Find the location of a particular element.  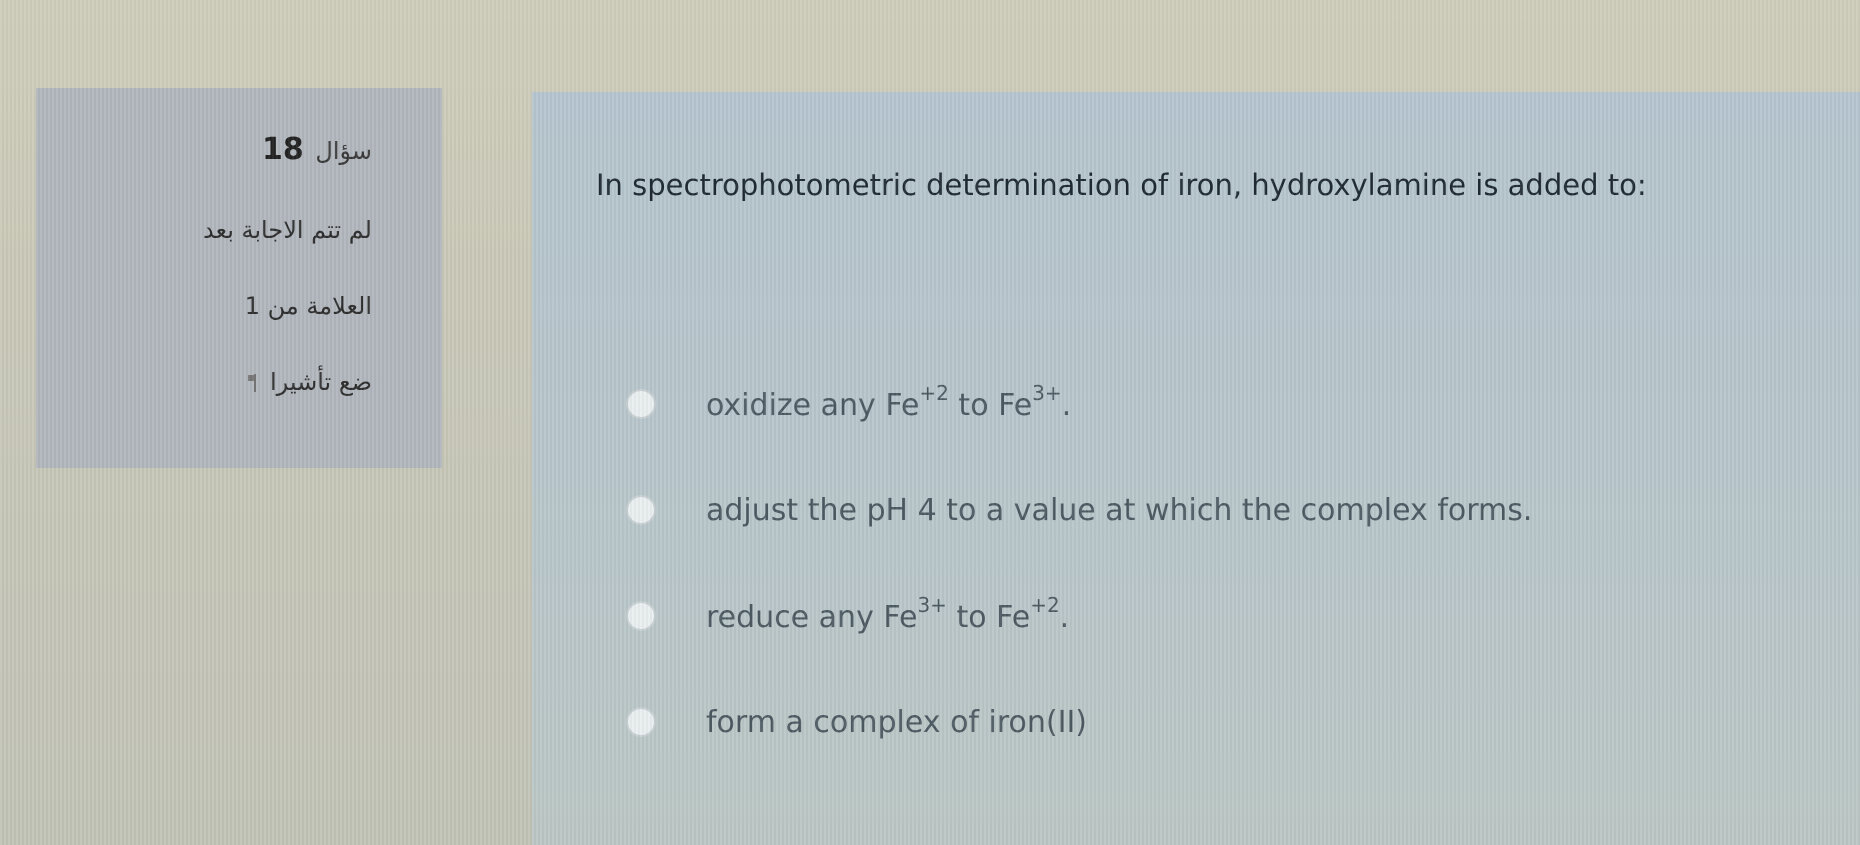

answer-status: لم تتم الاجابة بعد is located at coordinates (287, 230).